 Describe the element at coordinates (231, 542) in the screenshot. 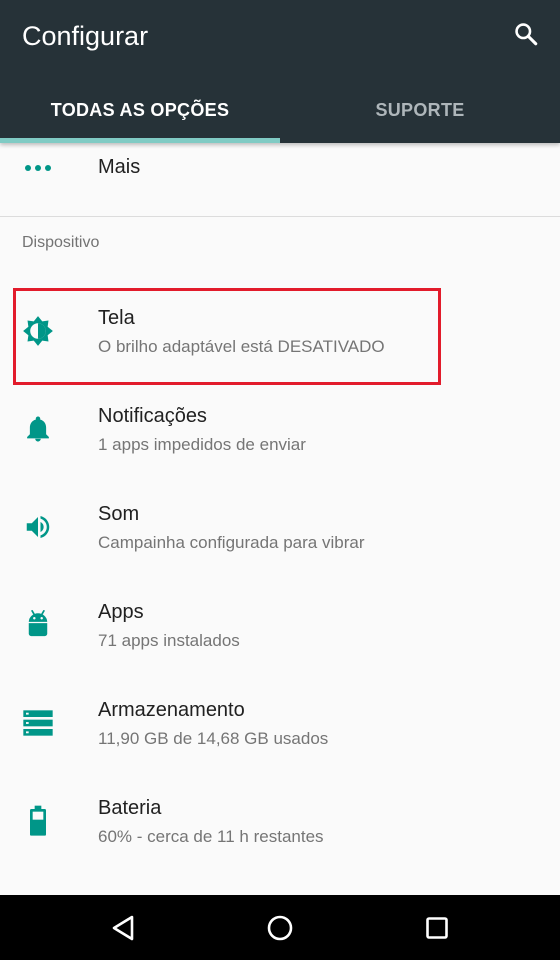

I see `settings-item-summary: Campainha configurada para vibrar` at that location.